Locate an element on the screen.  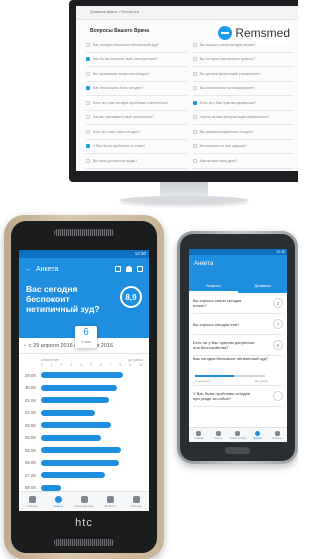
tab-icon is located at coordinates (218, 433).